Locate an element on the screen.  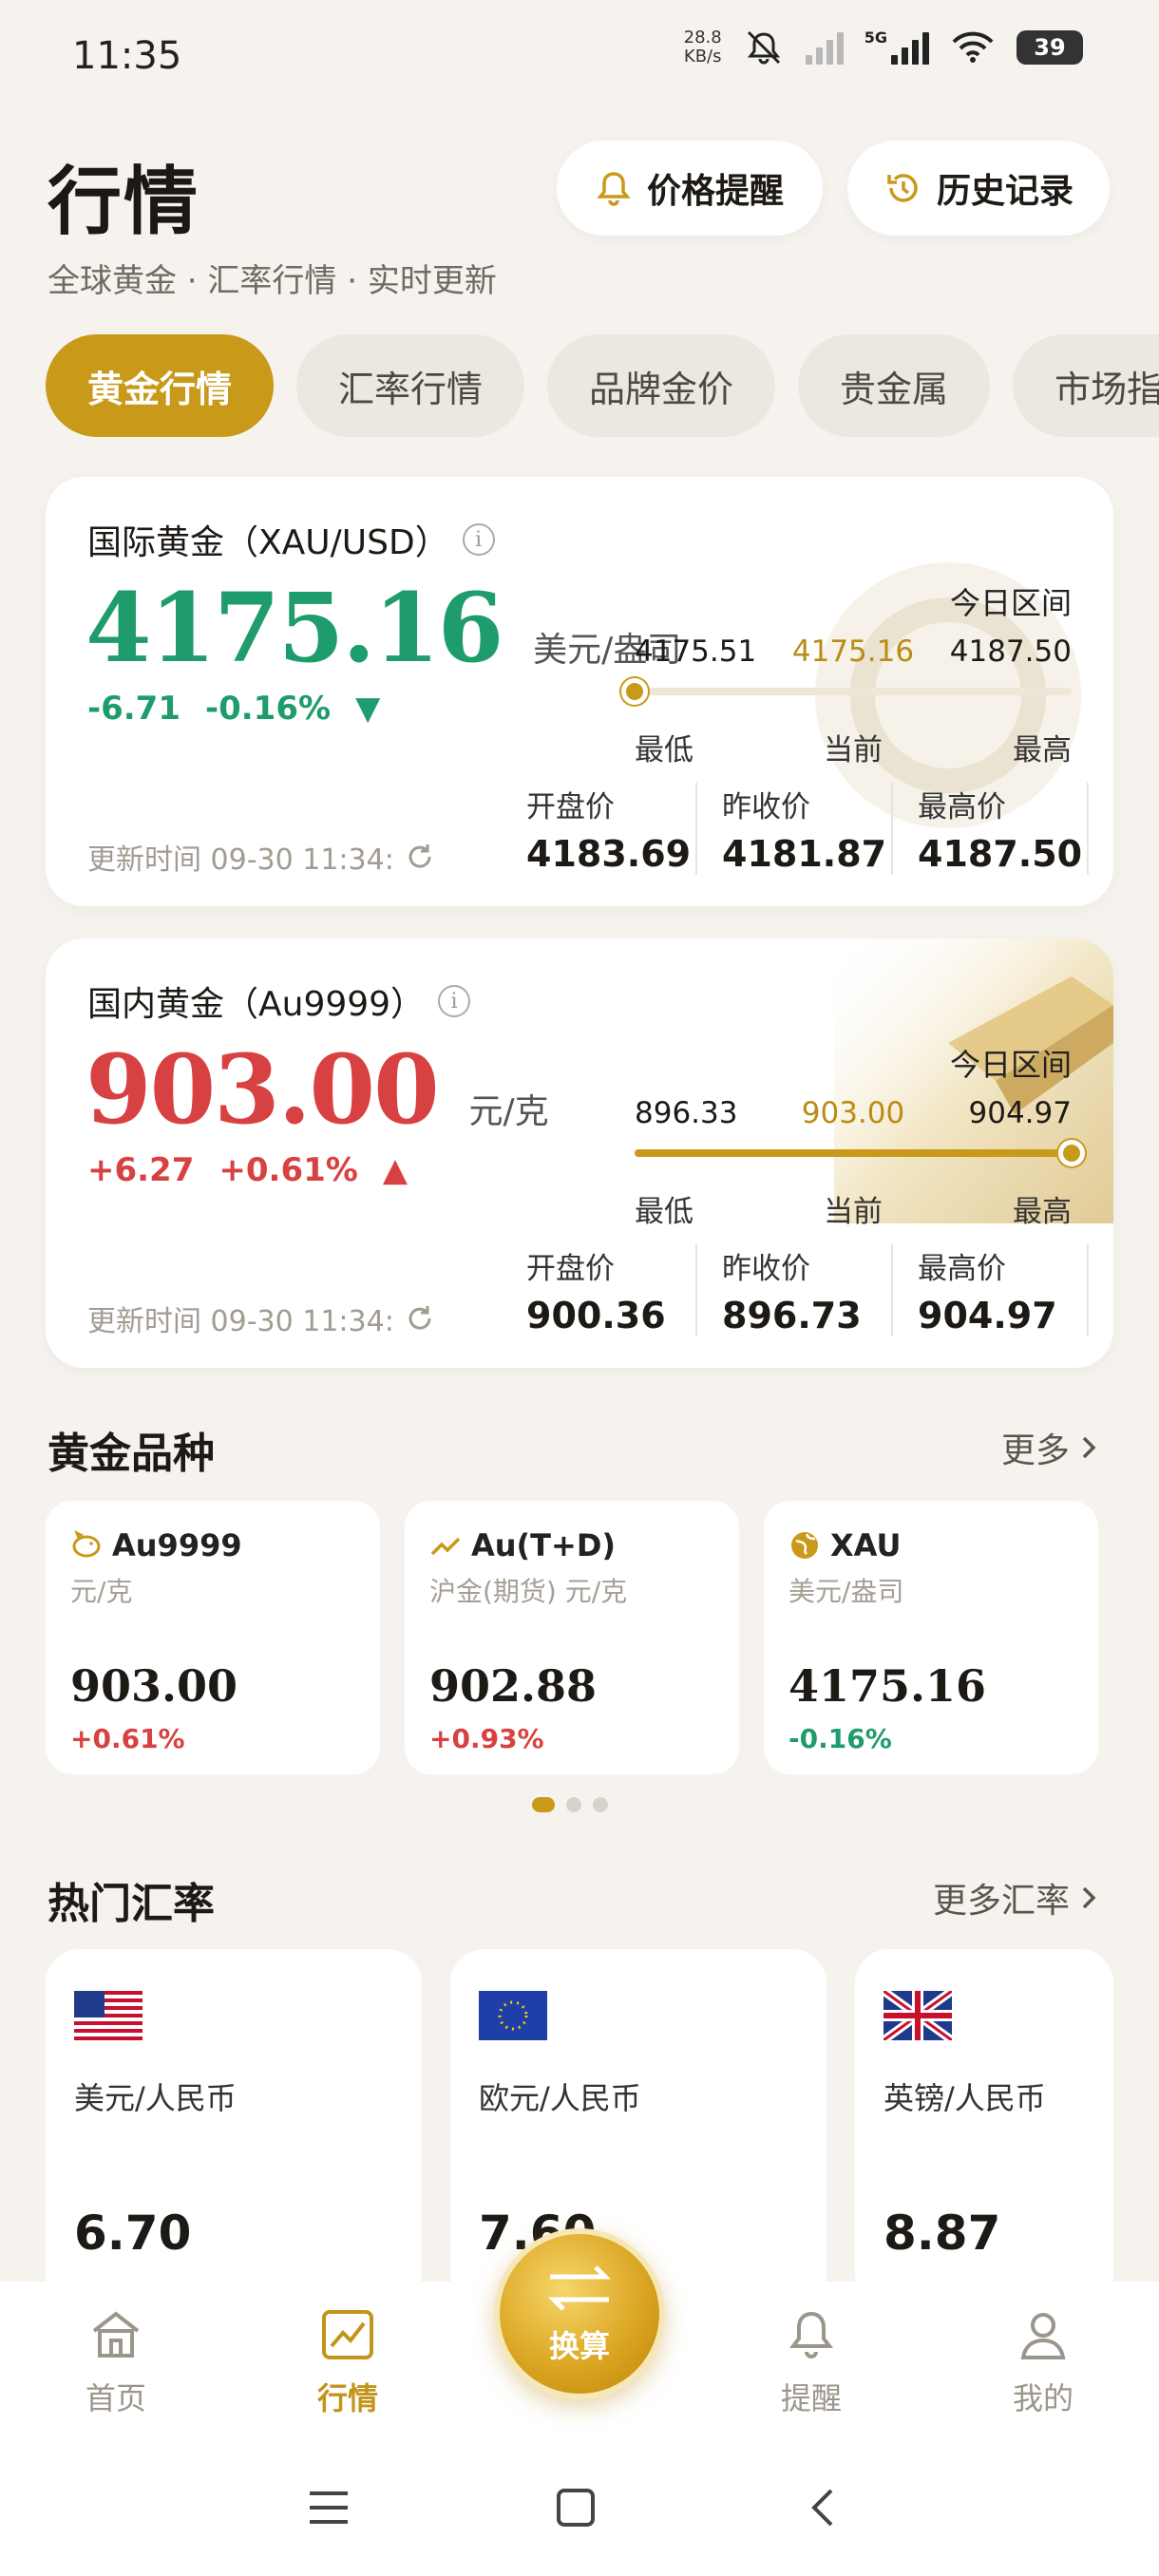
fx-rate: 8.87 is located at coordinates (942, 2233).